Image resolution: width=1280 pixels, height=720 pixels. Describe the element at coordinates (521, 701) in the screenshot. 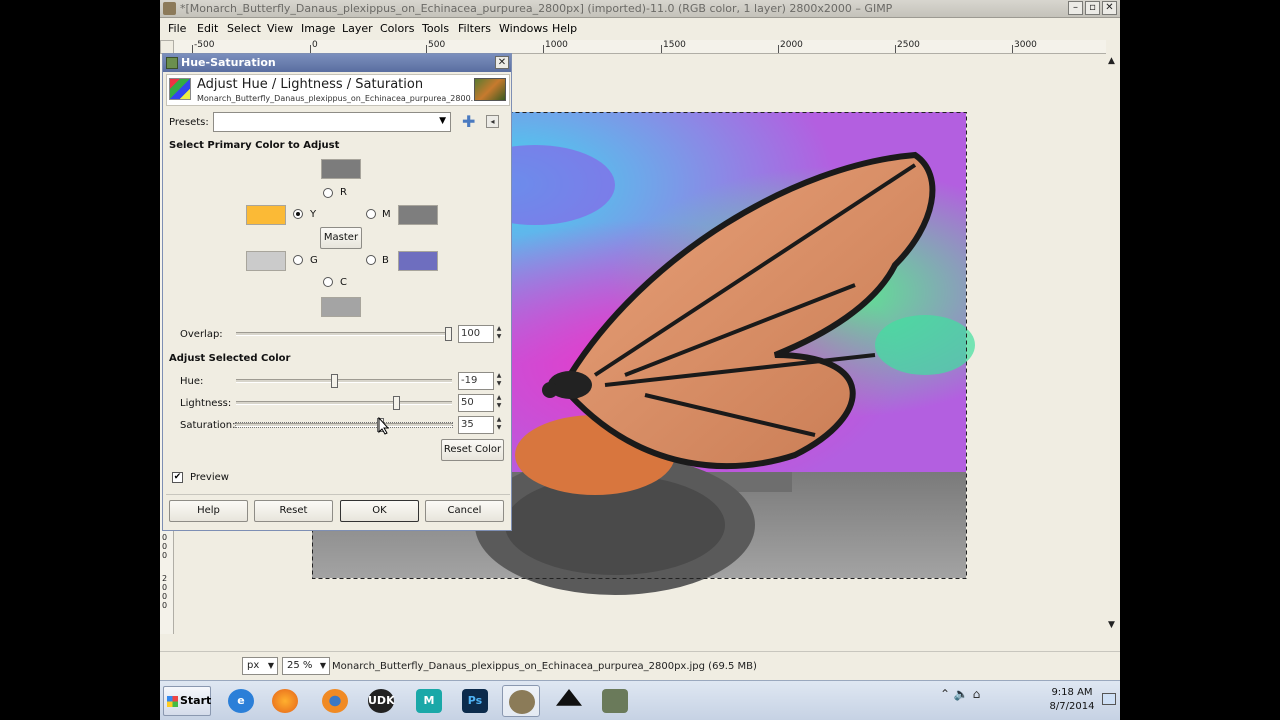

I see `gimp-icon` at that location.